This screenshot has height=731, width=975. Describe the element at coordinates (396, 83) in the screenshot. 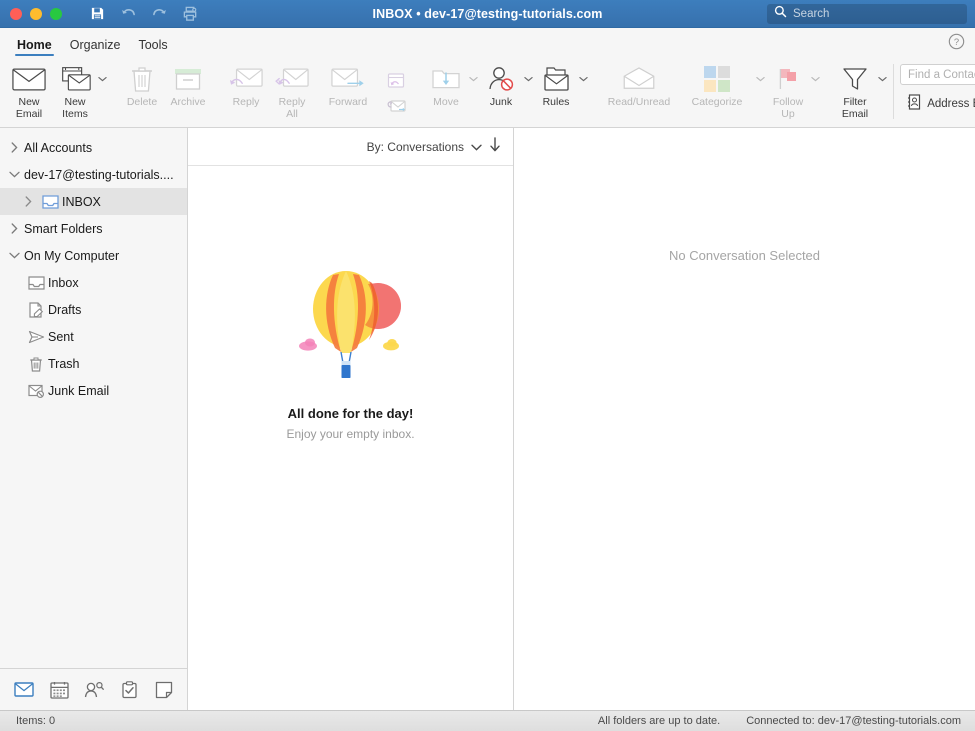

I see `meeting-reply-icon` at that location.